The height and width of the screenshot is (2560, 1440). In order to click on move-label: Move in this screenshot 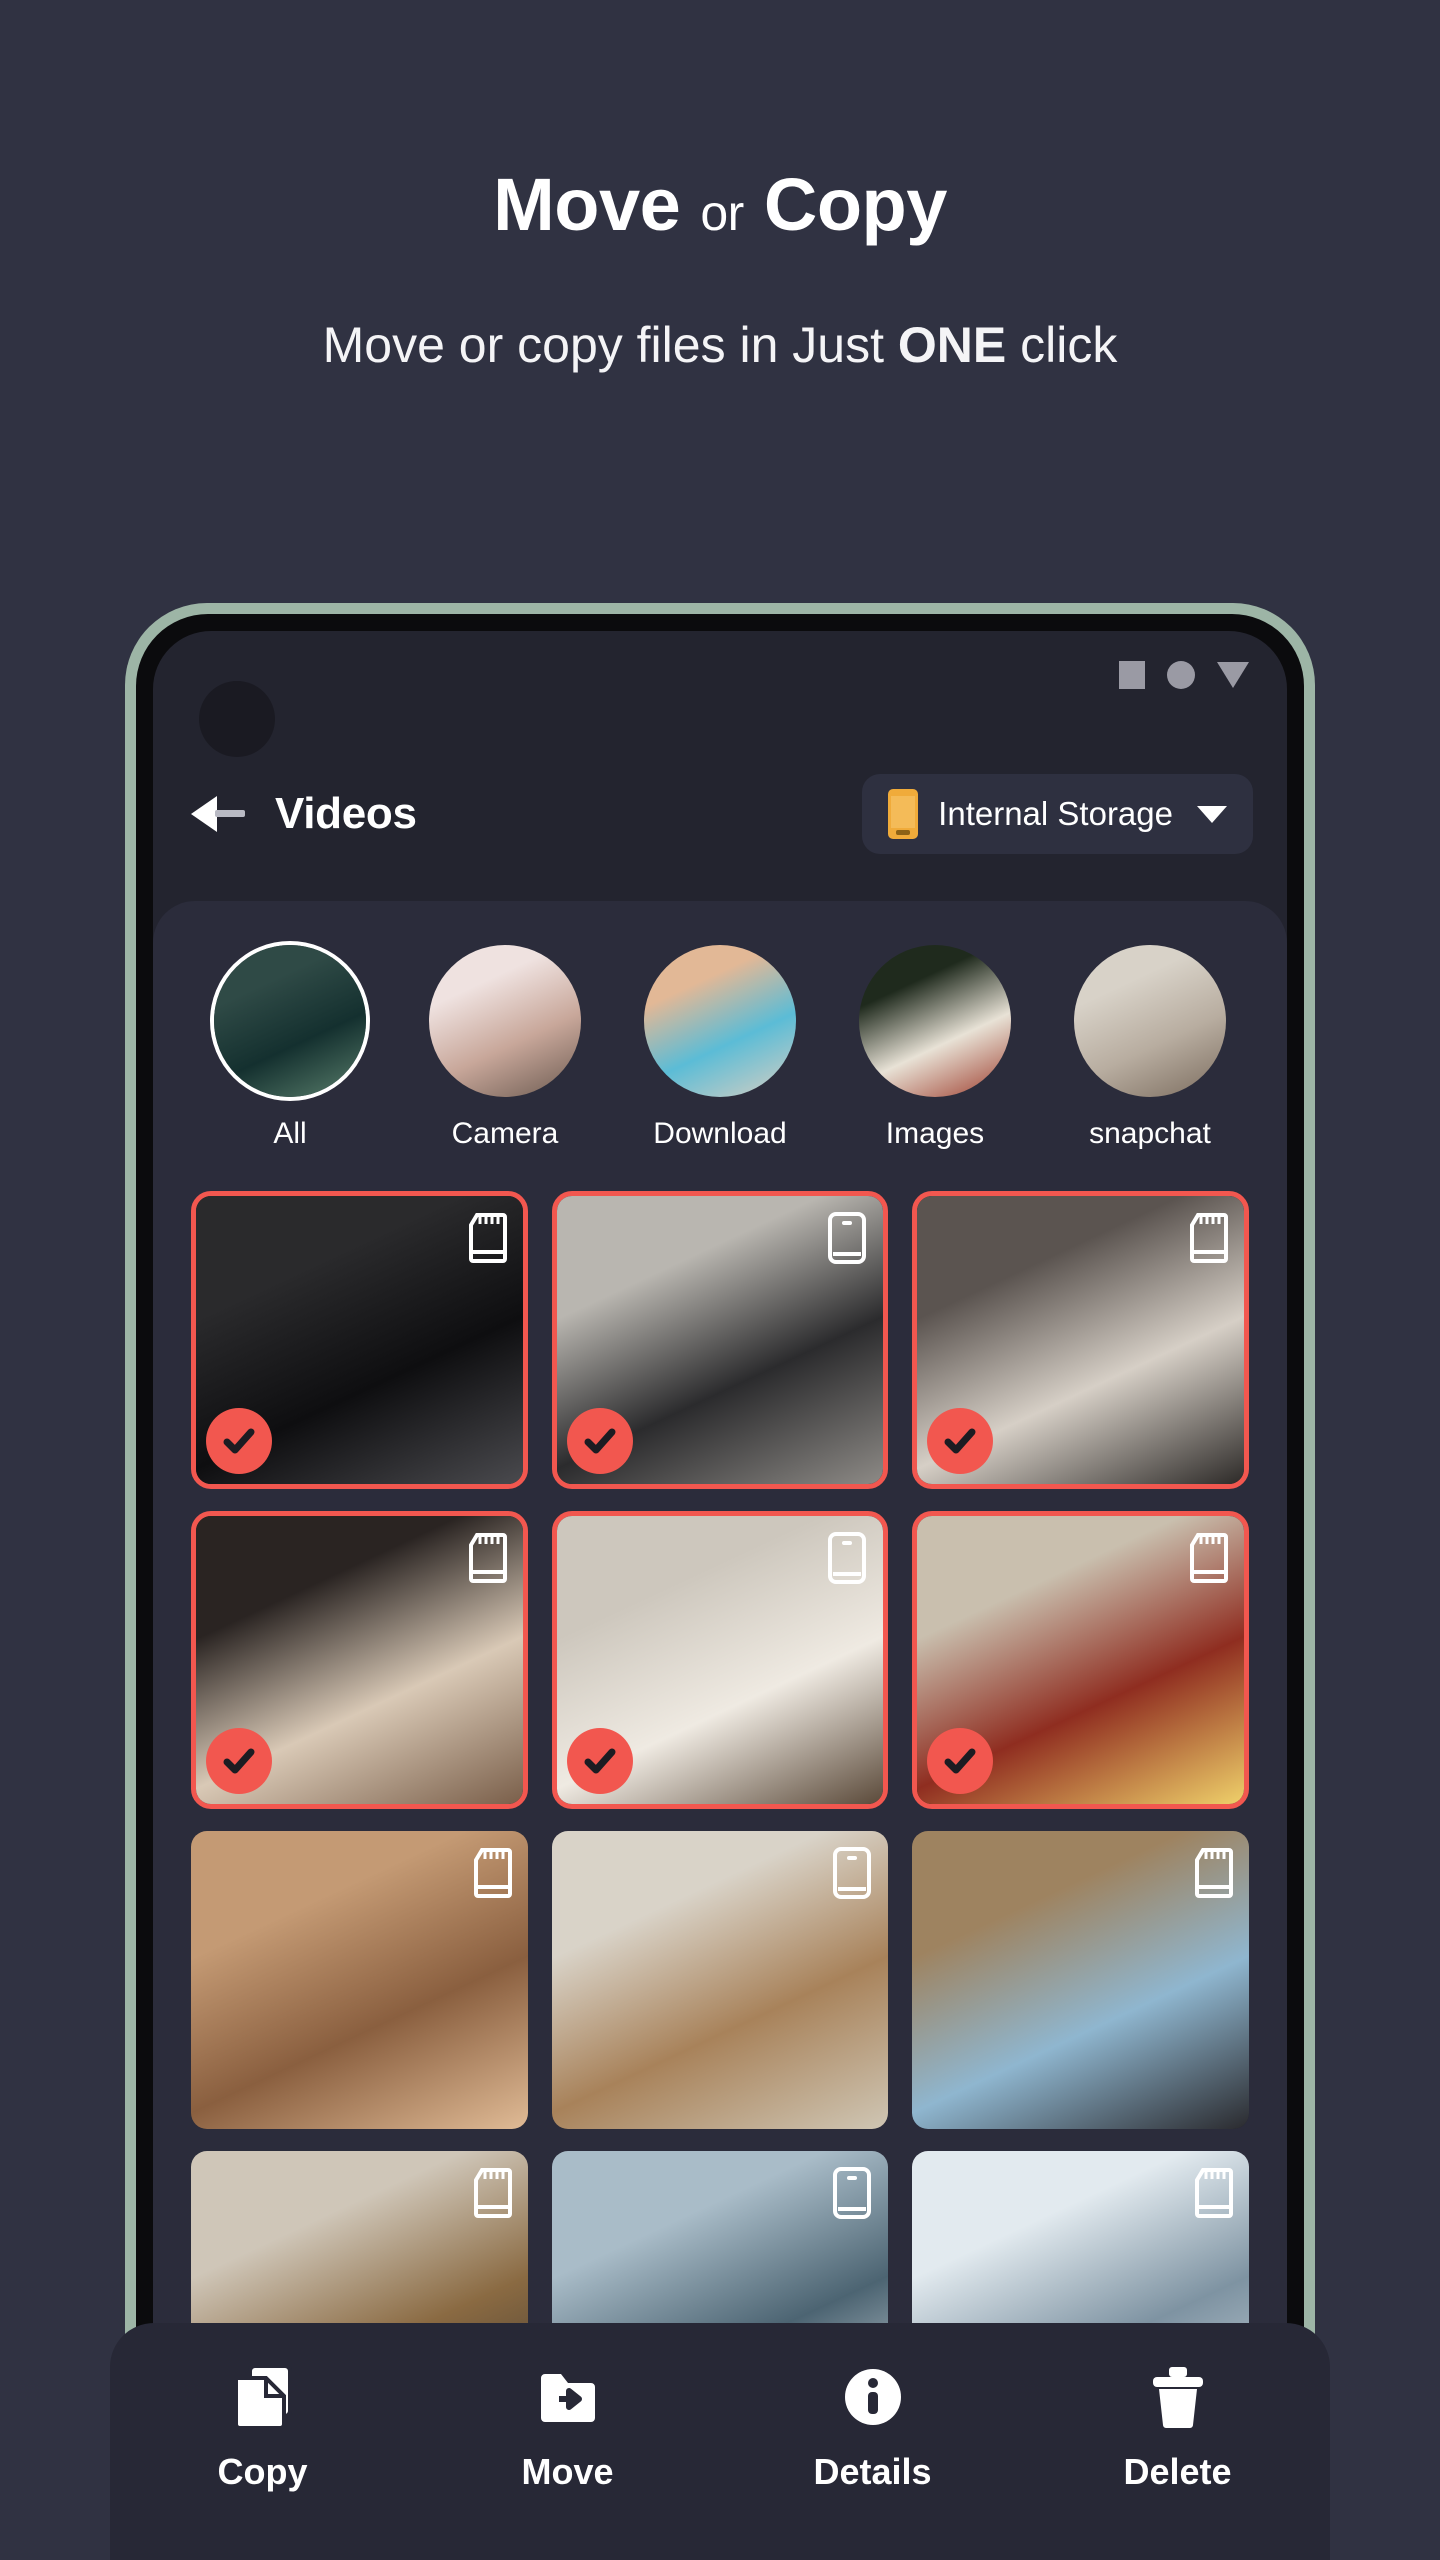, I will do `click(567, 2471)`.